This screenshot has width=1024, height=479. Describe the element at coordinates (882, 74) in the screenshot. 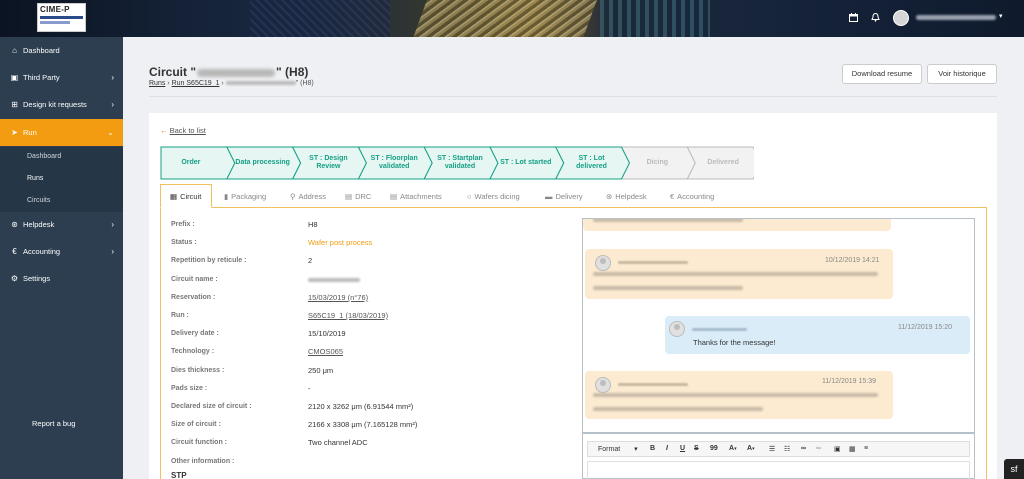

I see `download-resume-button: Download resume` at that location.